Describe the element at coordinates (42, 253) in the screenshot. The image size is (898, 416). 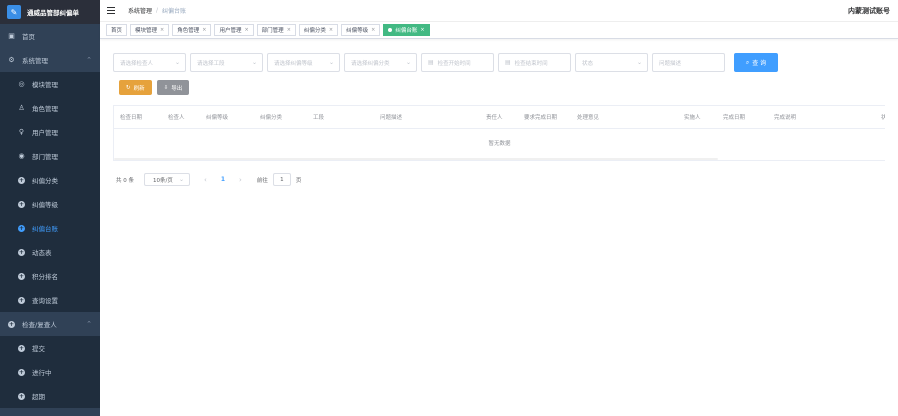
I see `sidebar-item-label: 动态表` at that location.